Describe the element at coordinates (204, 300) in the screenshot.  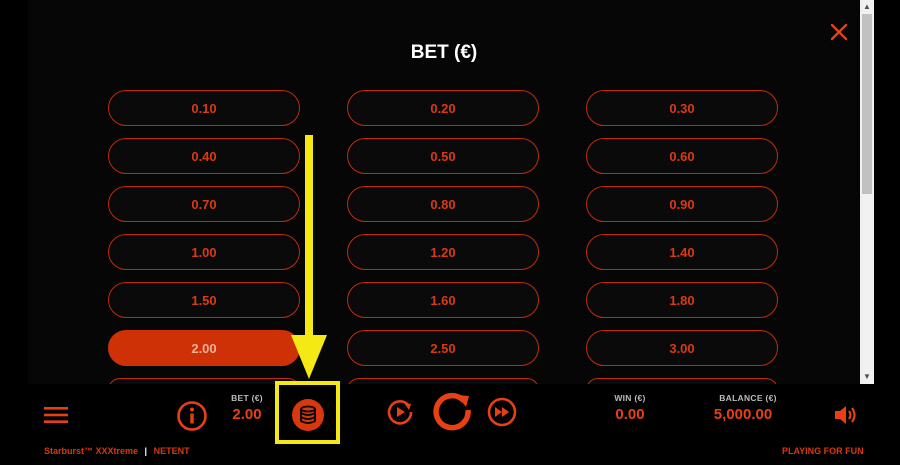
I see `bet-option: 1.50` at that location.